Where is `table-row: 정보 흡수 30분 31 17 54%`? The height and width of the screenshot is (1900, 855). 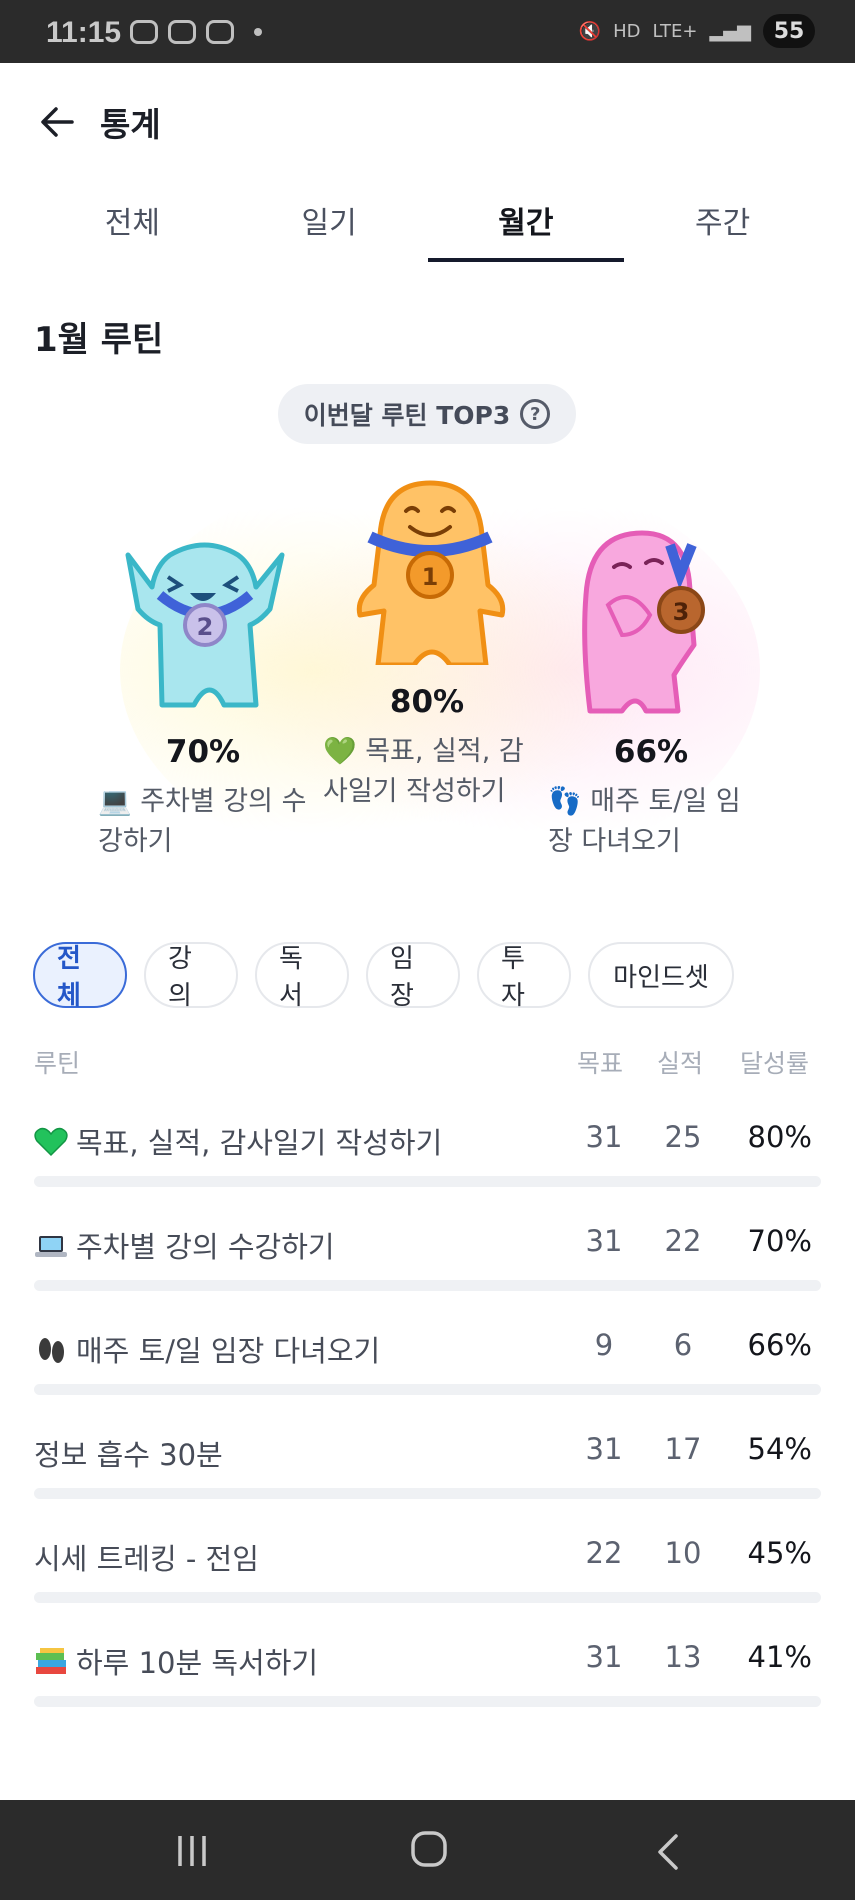
table-row: 정보 흡수 30분 31 17 54% is located at coordinates (427, 1474).